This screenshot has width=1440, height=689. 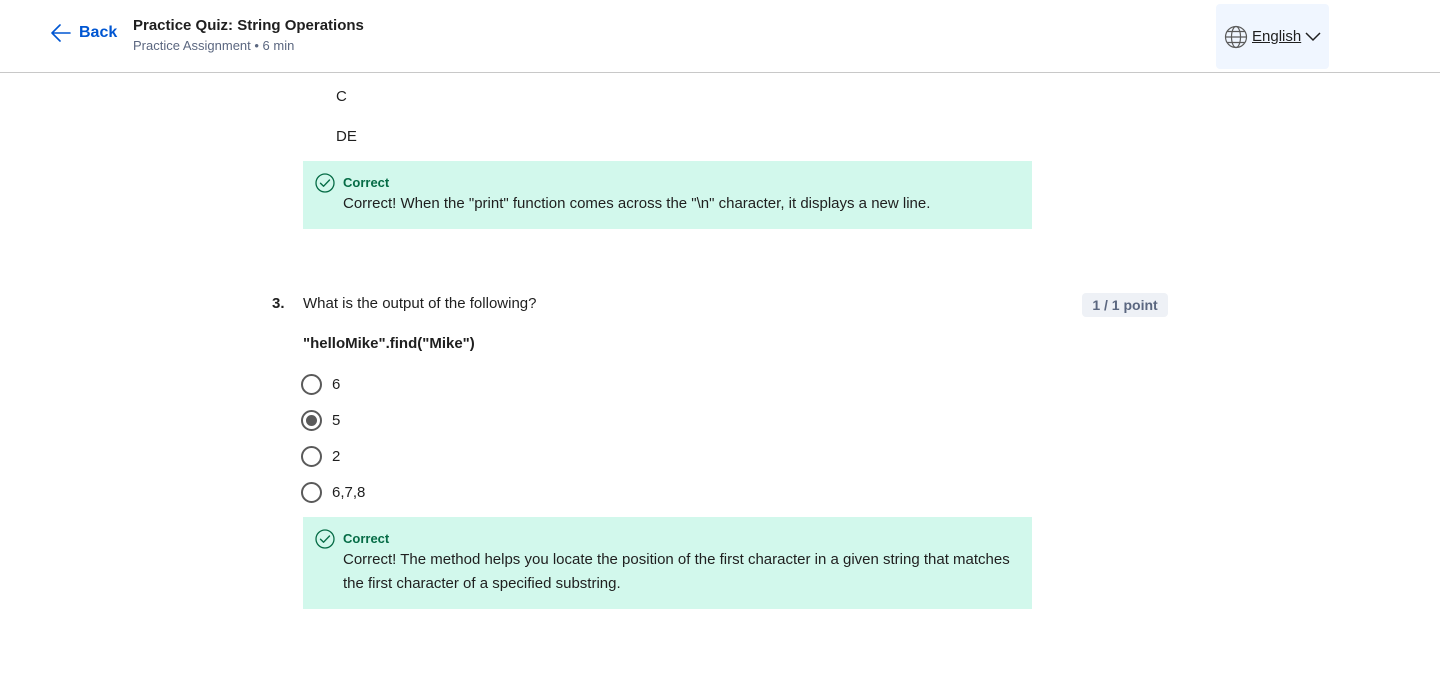 I want to click on globe-icon, so click(x=1236, y=36).